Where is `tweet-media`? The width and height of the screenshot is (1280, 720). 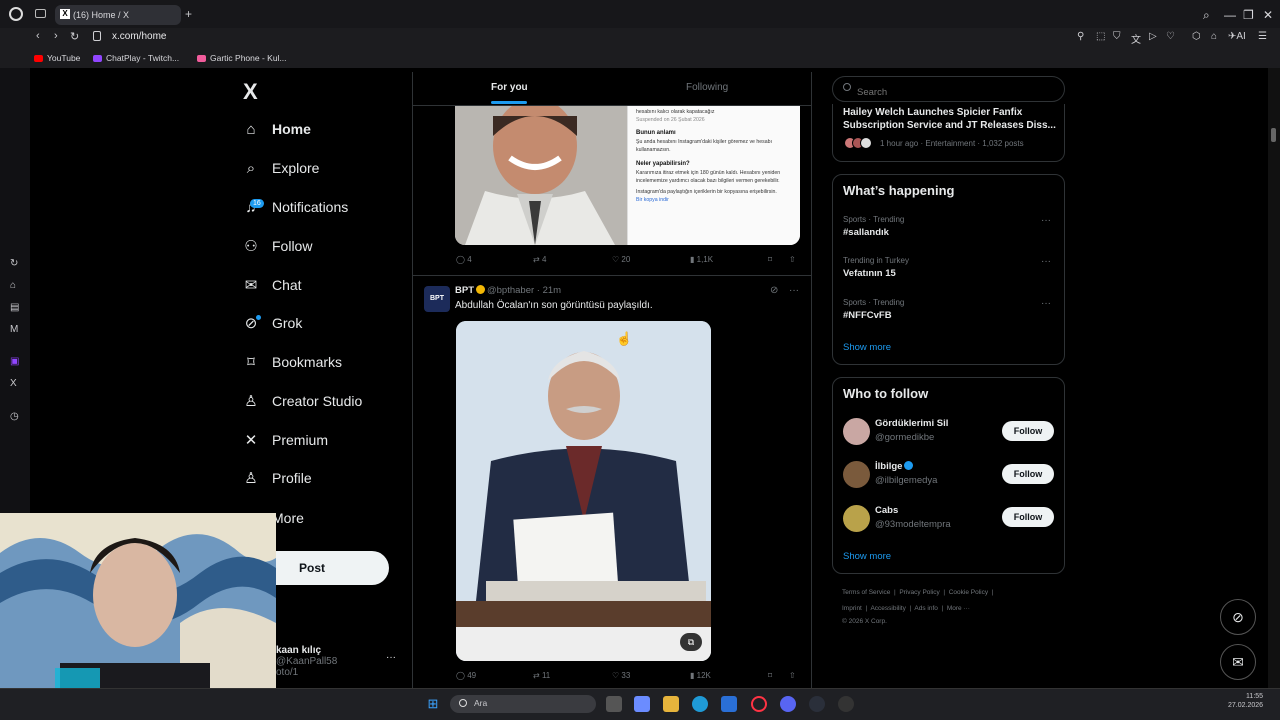 tweet-media is located at coordinates (583, 491).